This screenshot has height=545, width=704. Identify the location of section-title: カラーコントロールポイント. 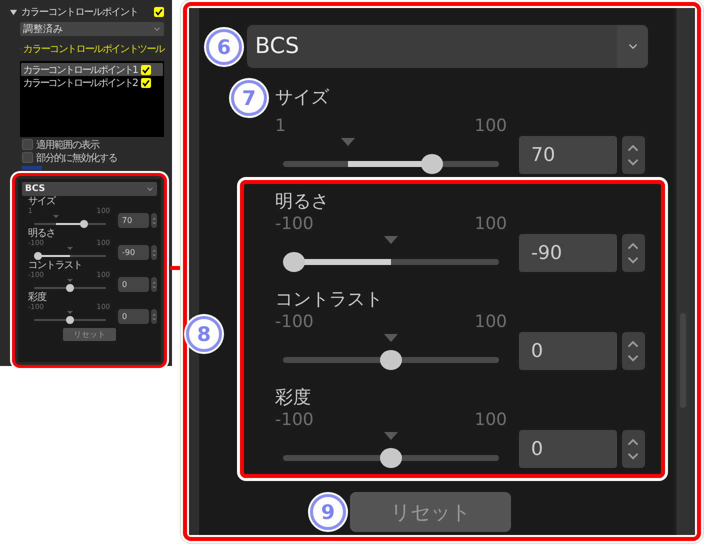
(80, 12).